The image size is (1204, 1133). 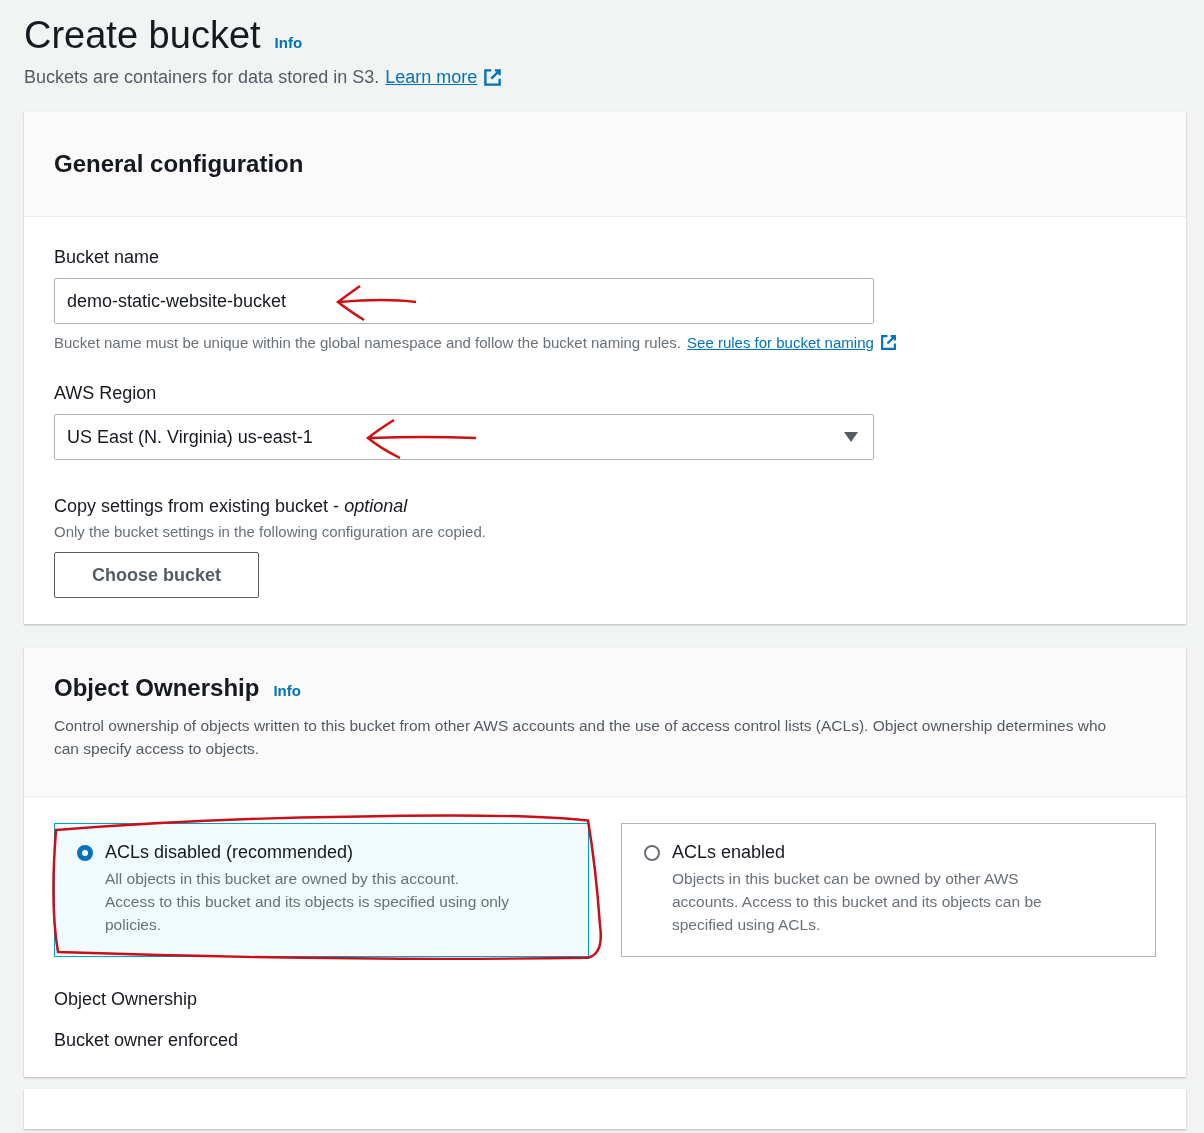 I want to click on option-label: ACLs disabled (recommended), so click(x=230, y=852).